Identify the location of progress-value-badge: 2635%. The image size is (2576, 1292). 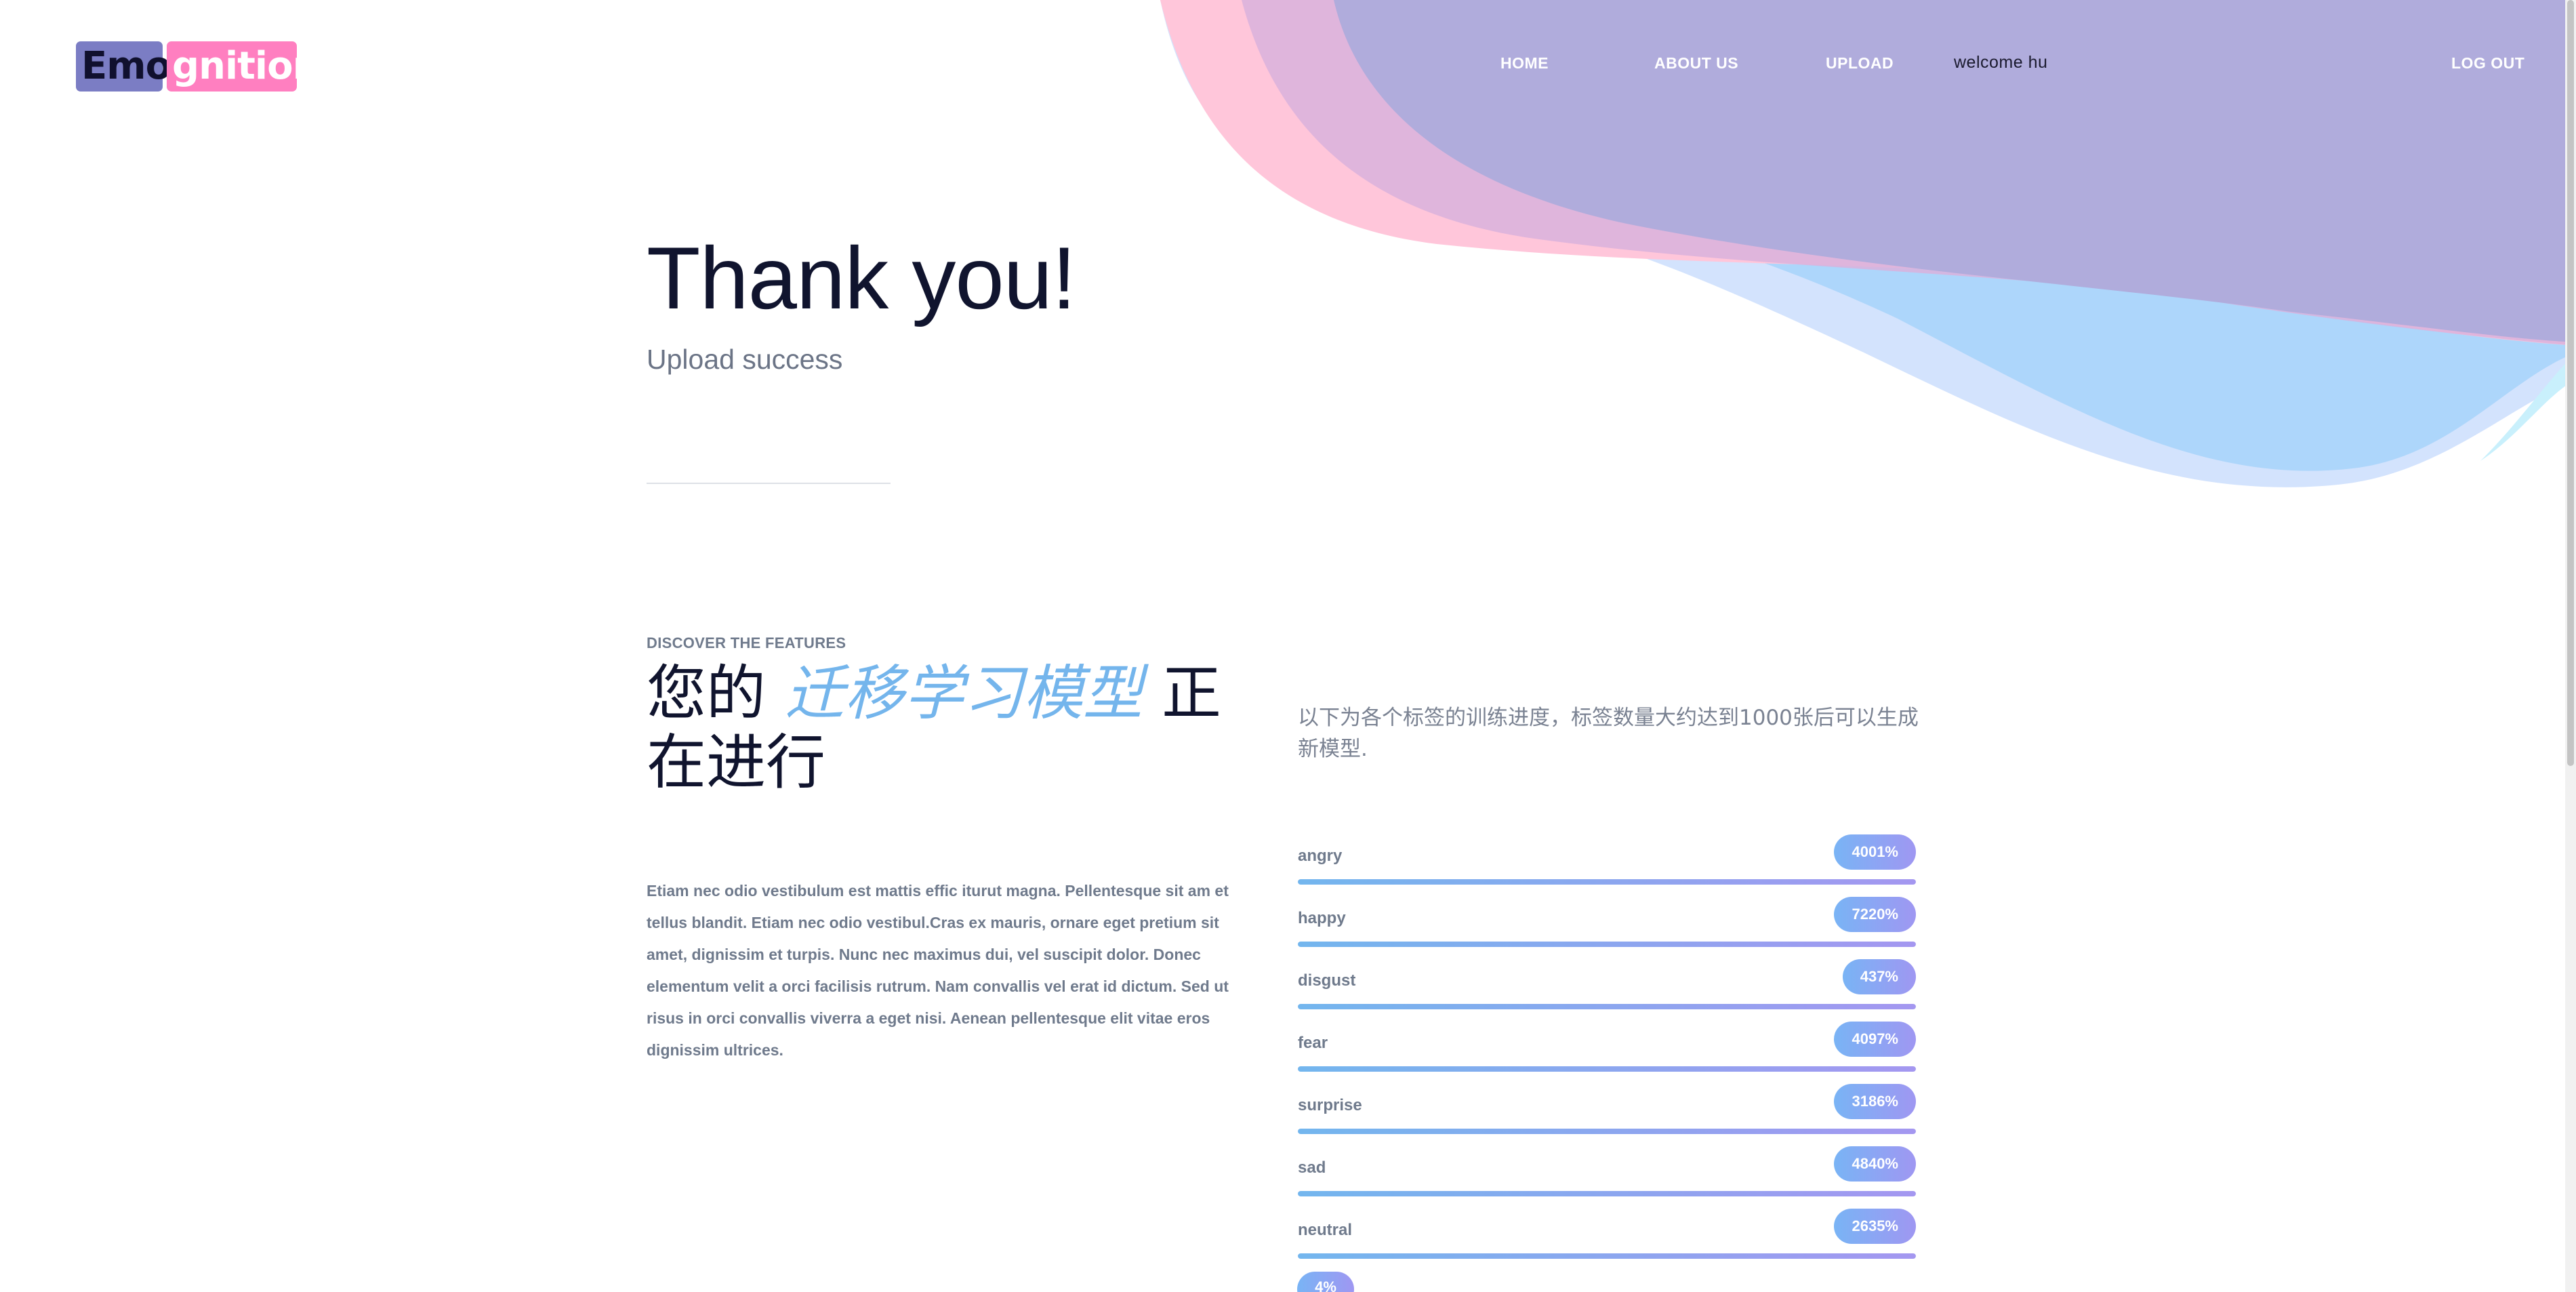
(1875, 1226).